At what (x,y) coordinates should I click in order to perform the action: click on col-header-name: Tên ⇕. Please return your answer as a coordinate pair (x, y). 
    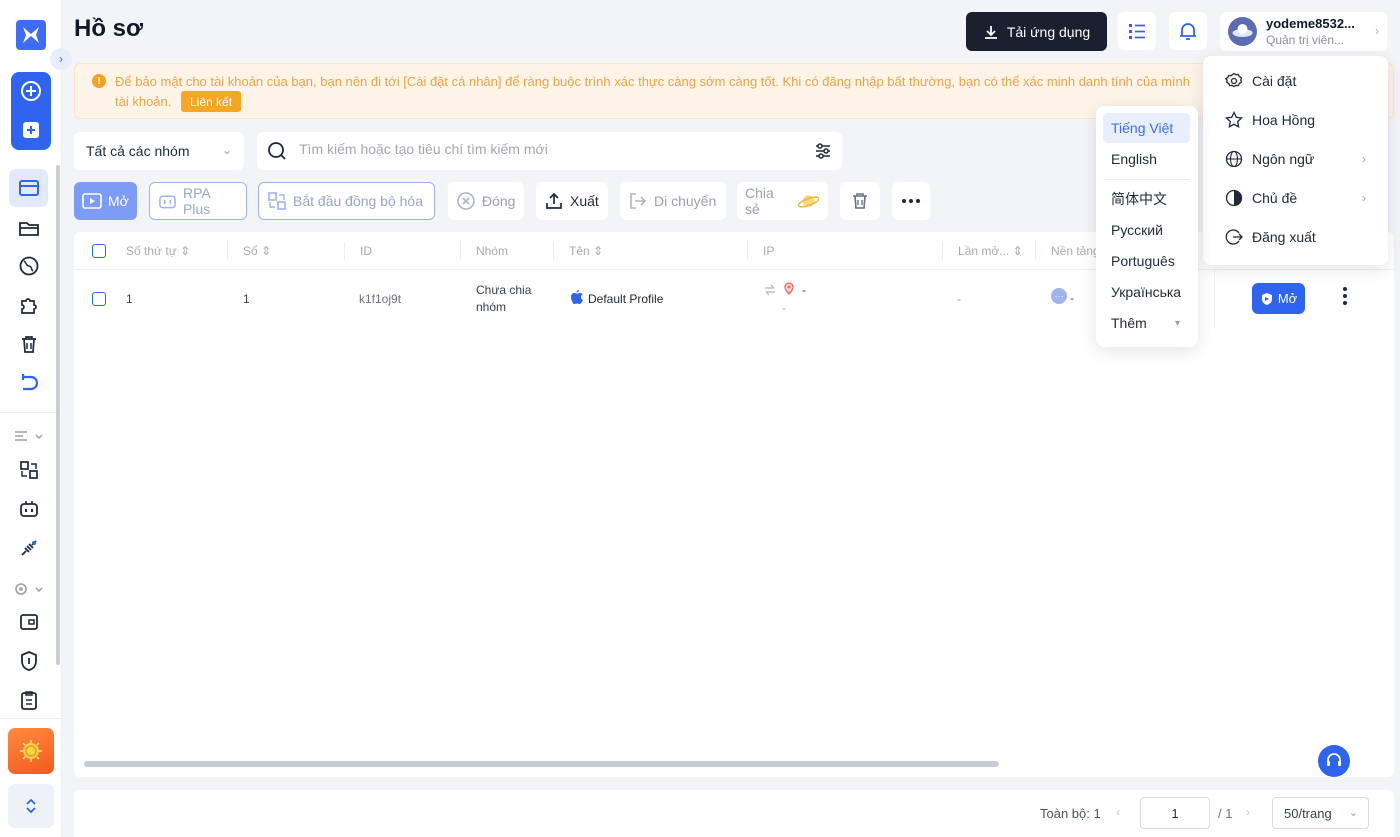
    Looking at the image, I should click on (586, 251).